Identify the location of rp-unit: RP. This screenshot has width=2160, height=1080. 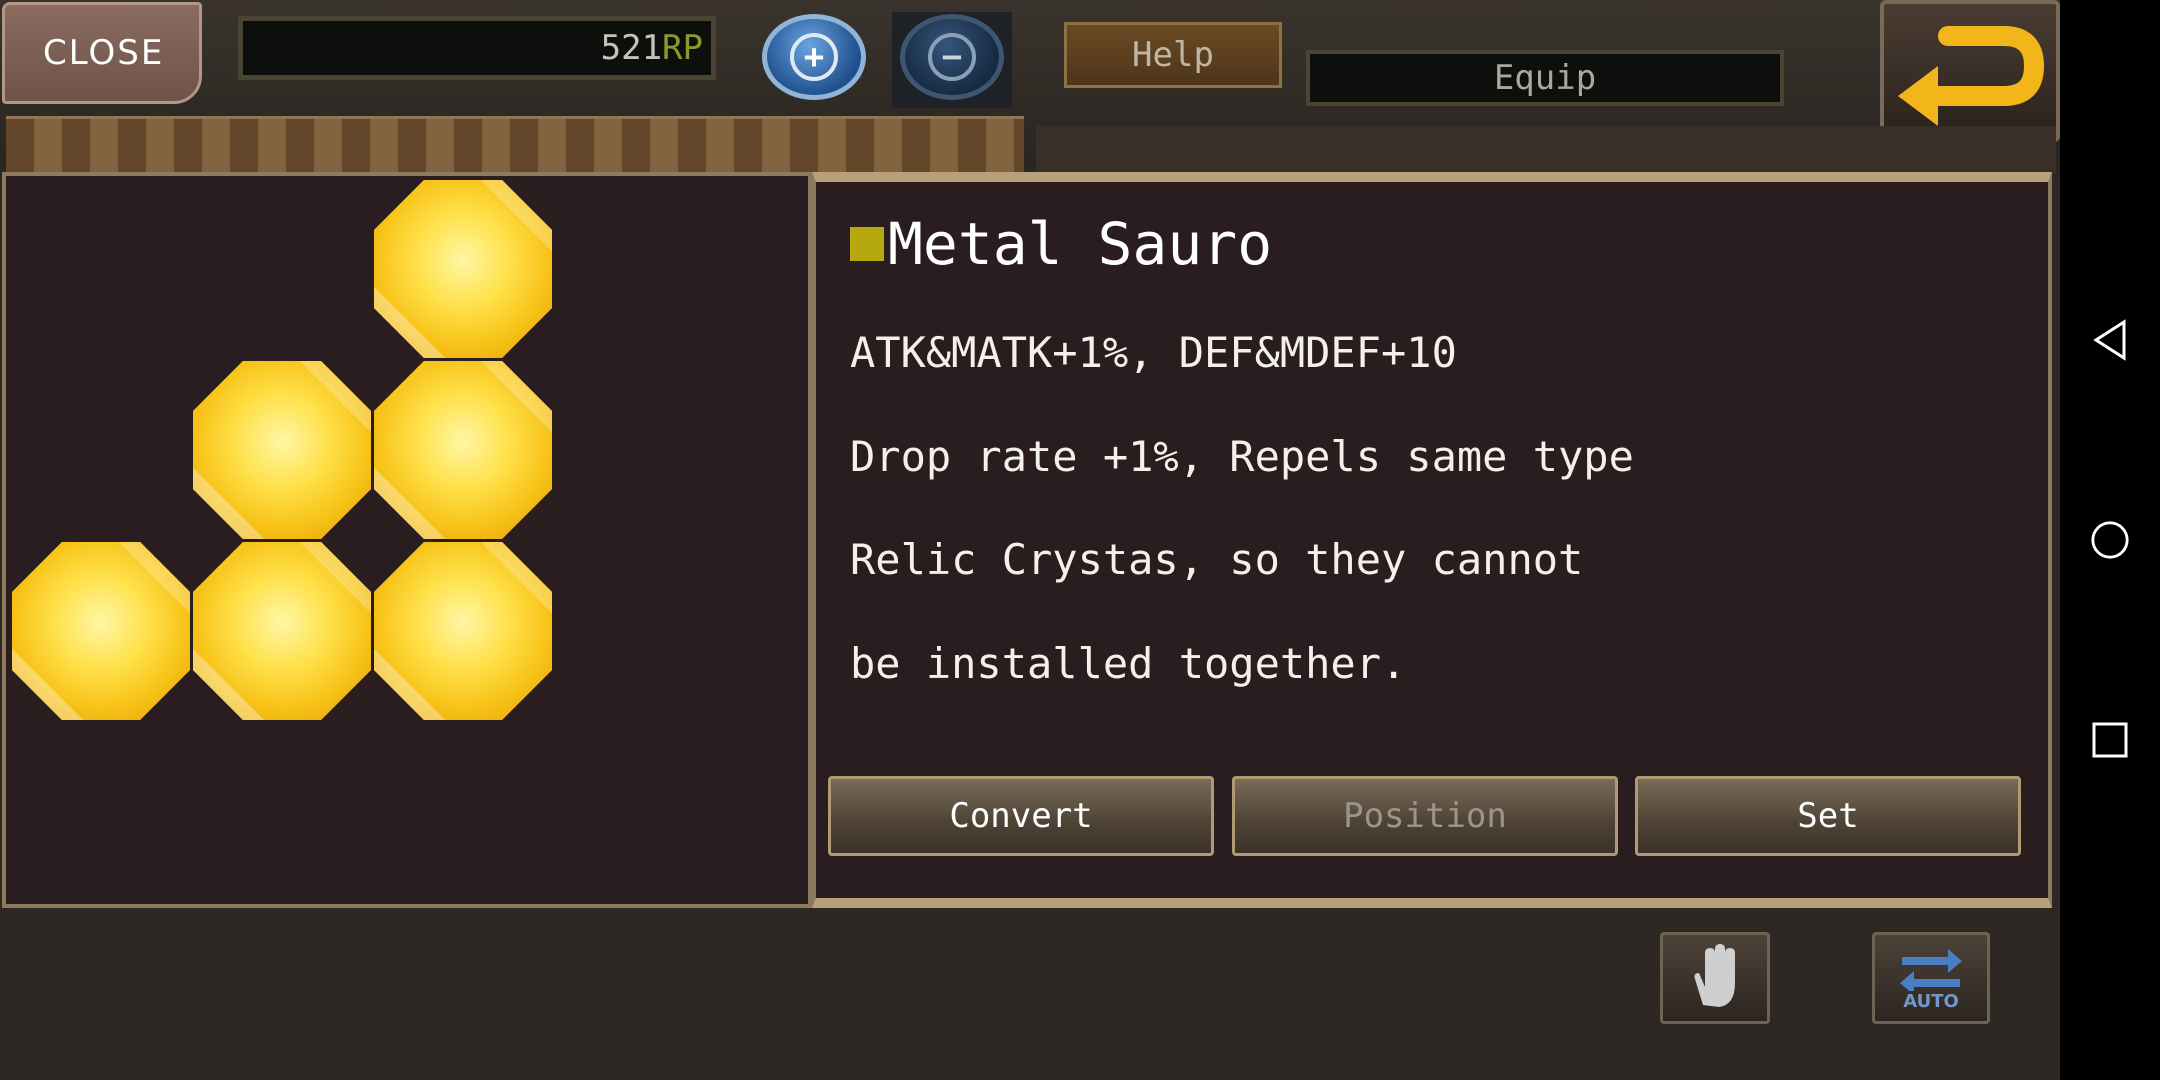
(682, 48).